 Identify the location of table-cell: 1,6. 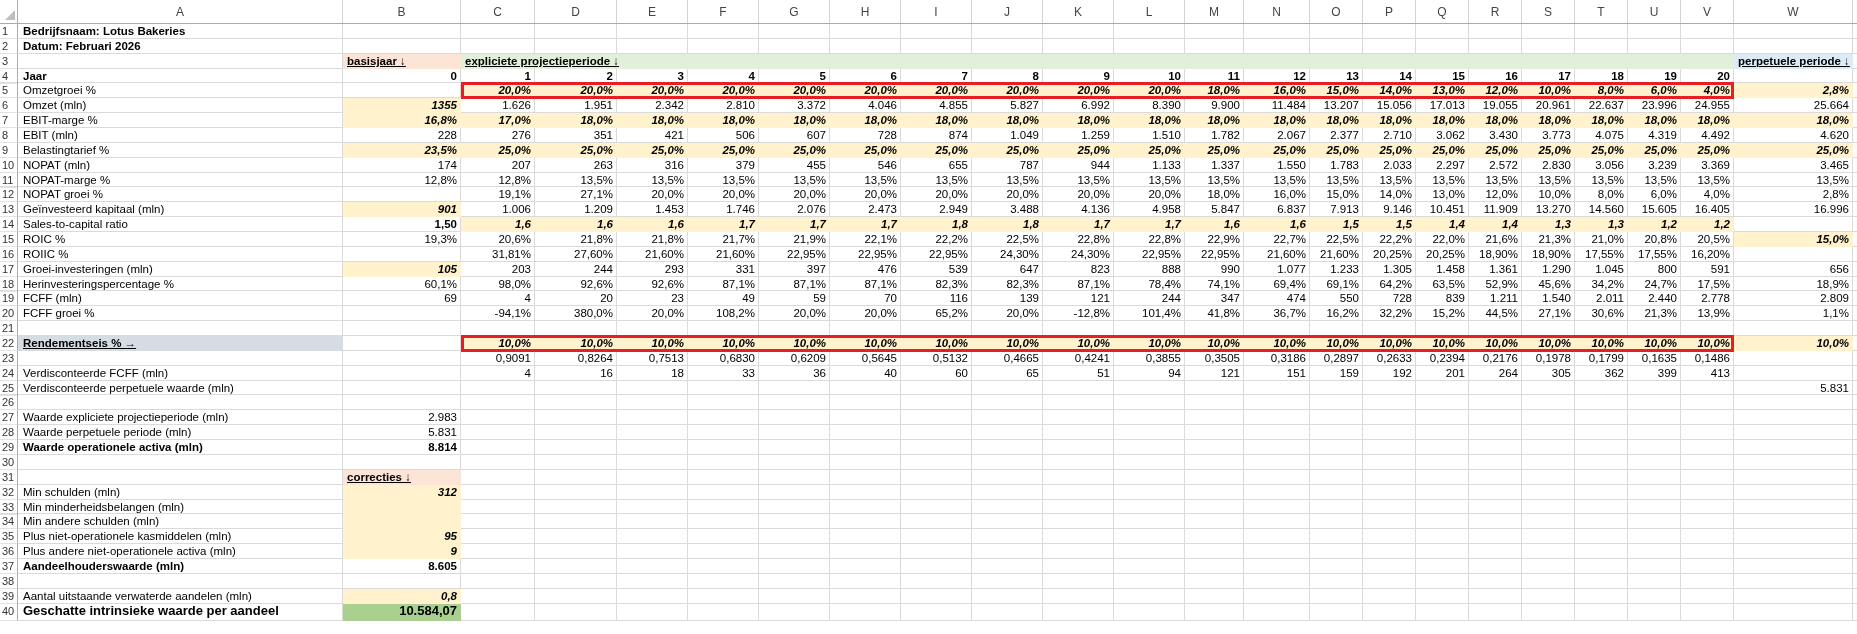
(1214, 225).